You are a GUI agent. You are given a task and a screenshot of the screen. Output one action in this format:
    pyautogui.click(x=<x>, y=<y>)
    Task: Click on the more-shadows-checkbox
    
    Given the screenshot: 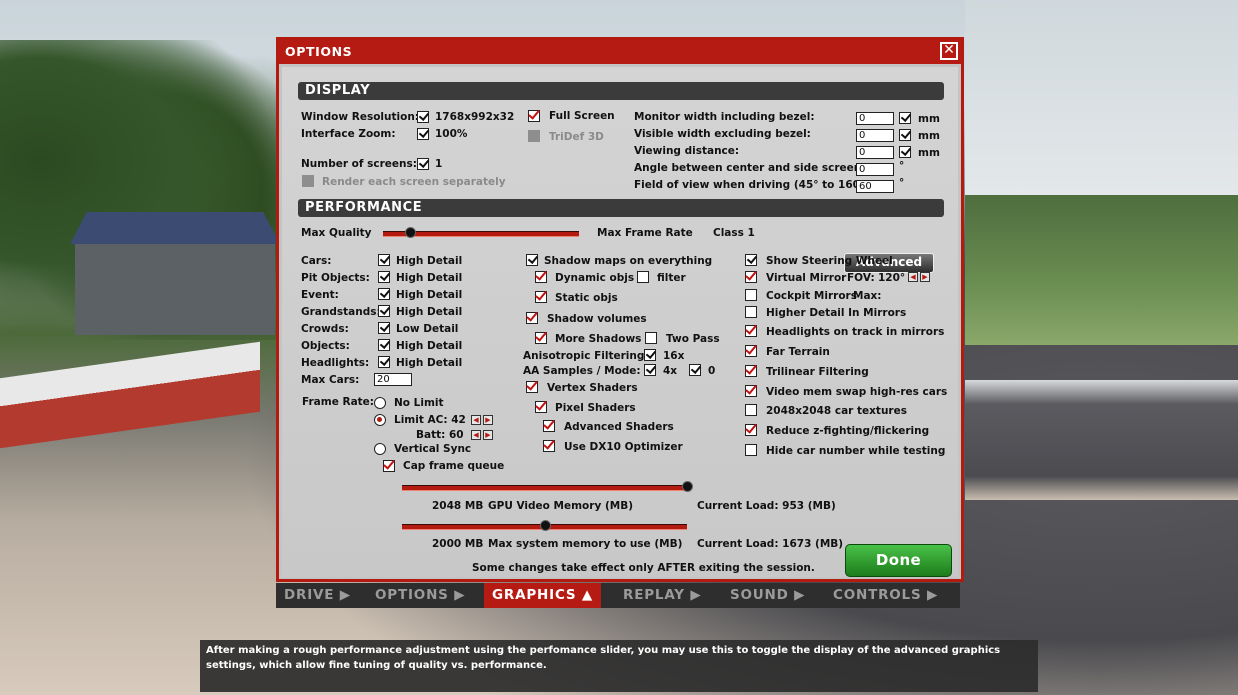 What is the action you would take?
    pyautogui.click(x=541, y=338)
    